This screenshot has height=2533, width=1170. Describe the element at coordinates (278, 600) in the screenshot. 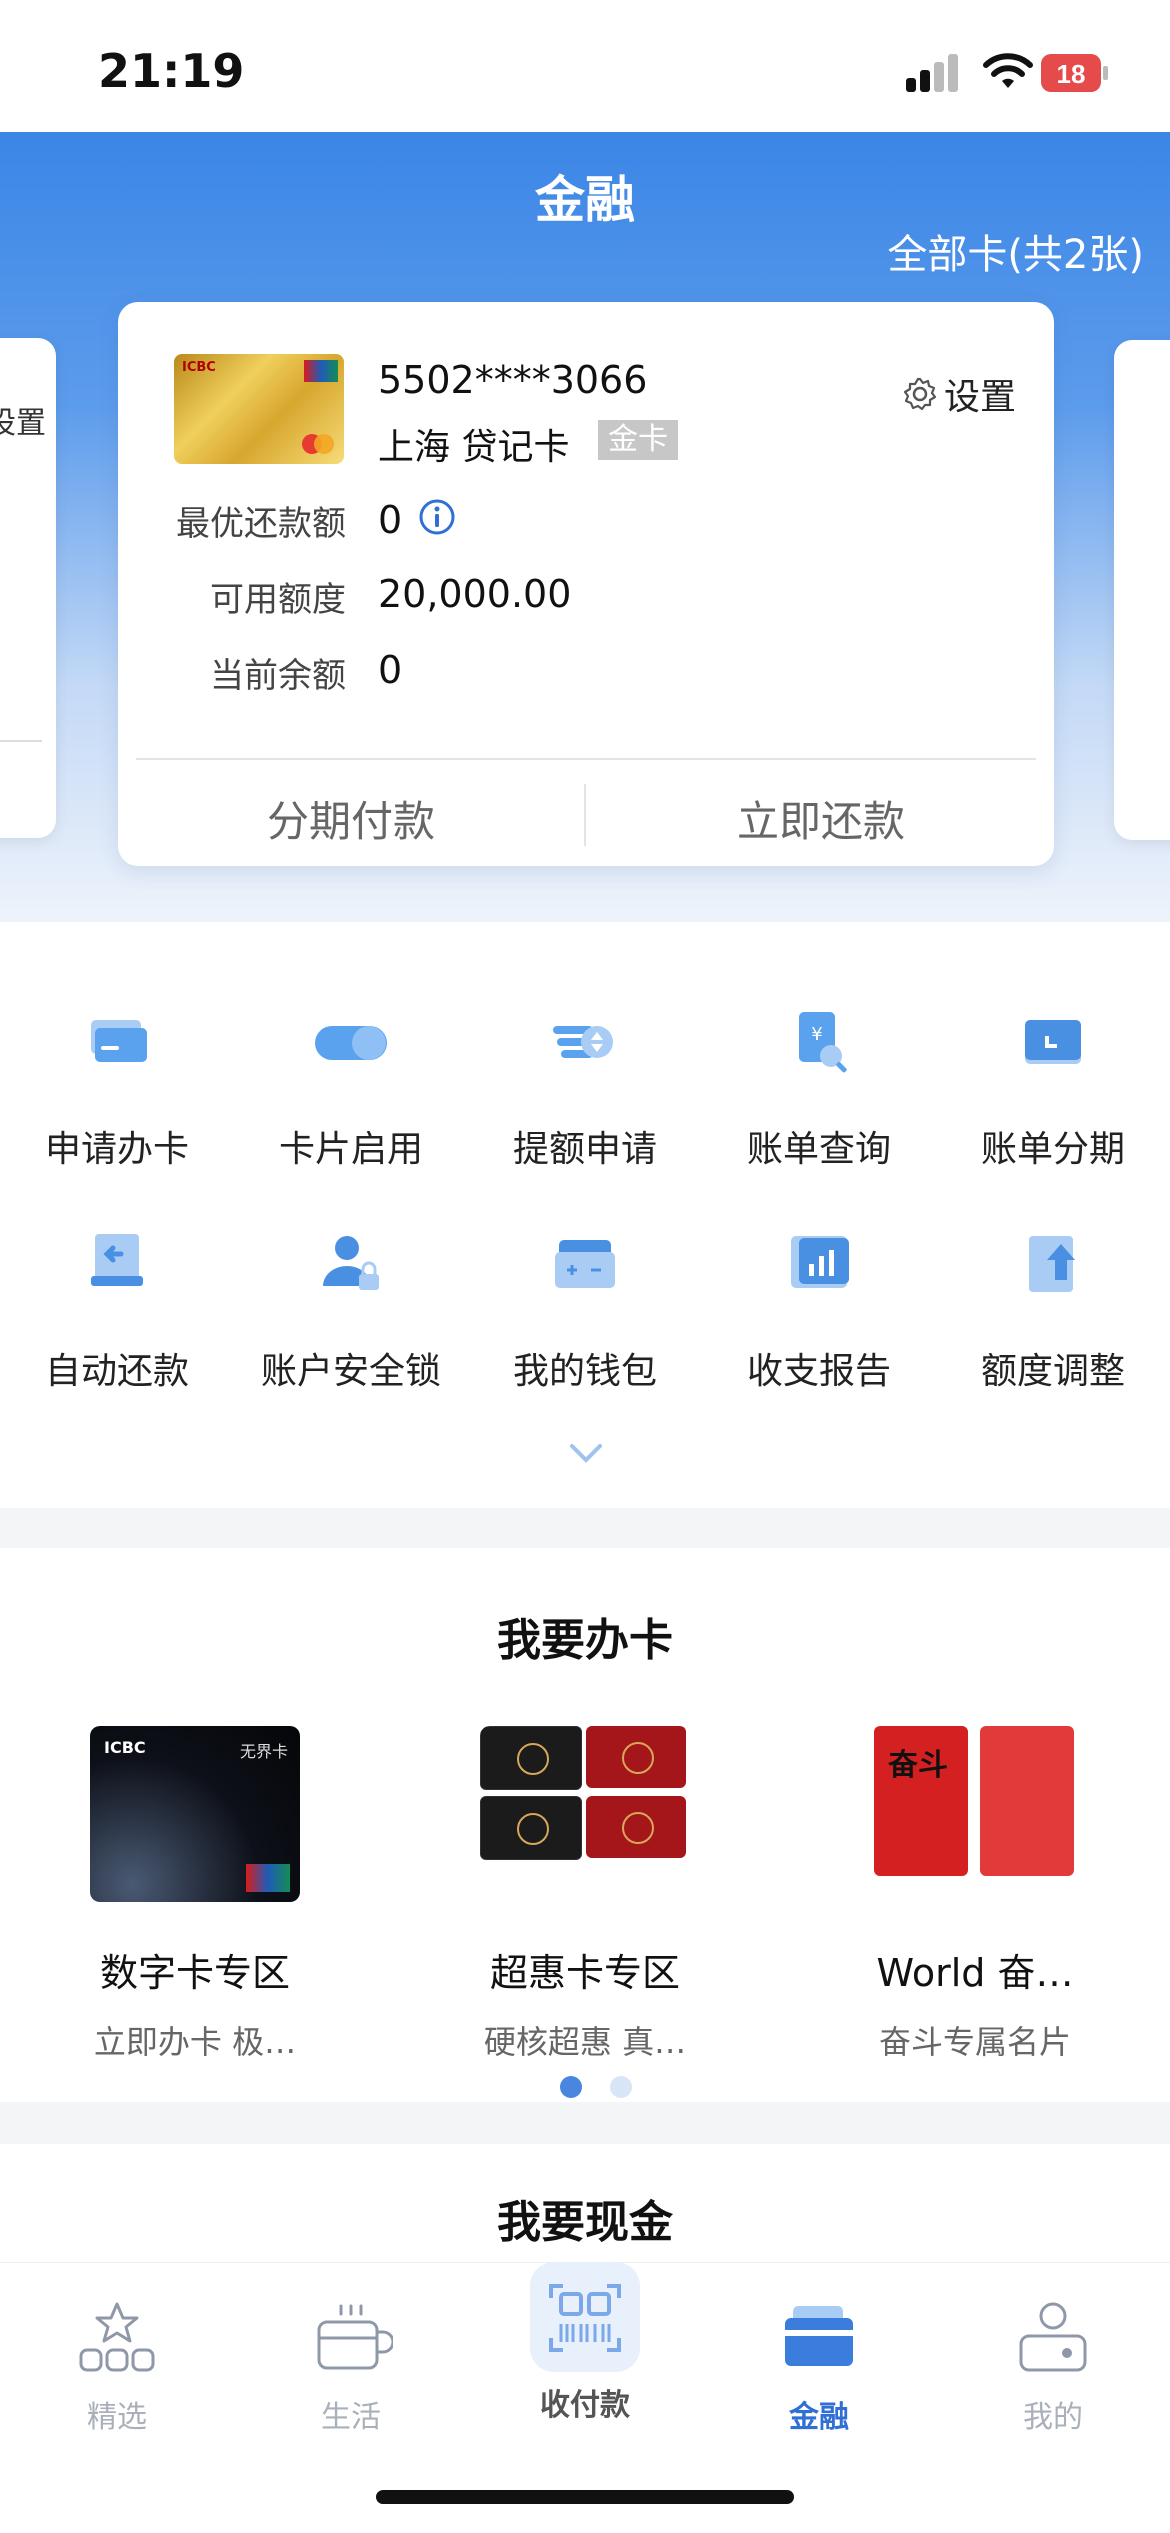

I see `available-credit-label: 可用额度` at that location.